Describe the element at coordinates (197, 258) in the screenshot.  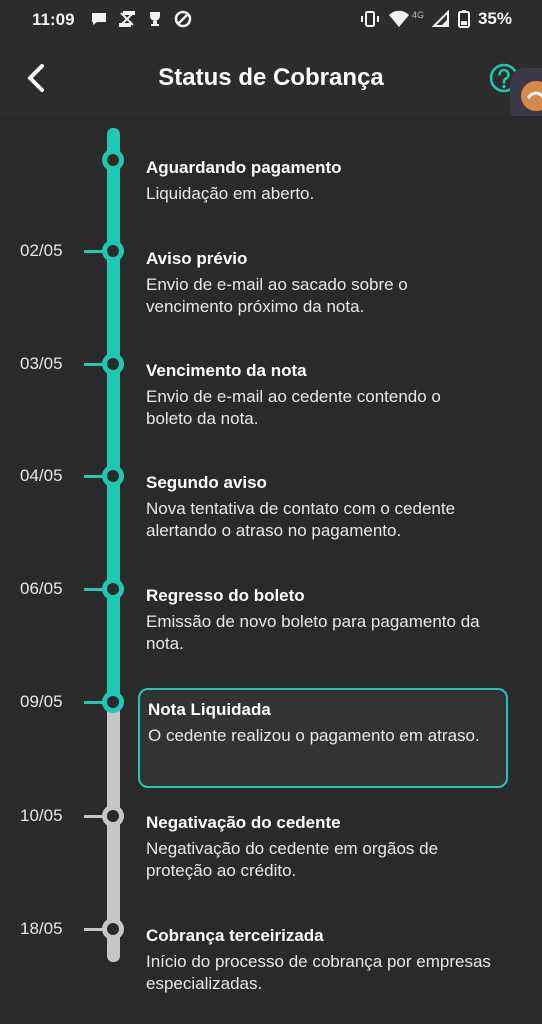
I see `step-title: Aviso prévio` at that location.